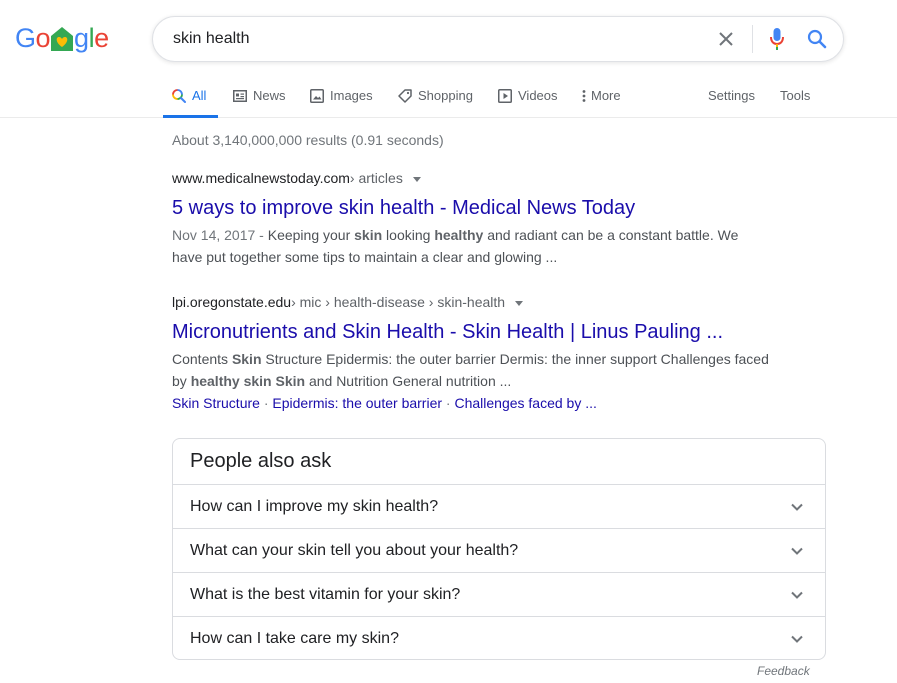  What do you see at coordinates (351, 95) in the screenshot?
I see `tab-label: Images` at bounding box center [351, 95].